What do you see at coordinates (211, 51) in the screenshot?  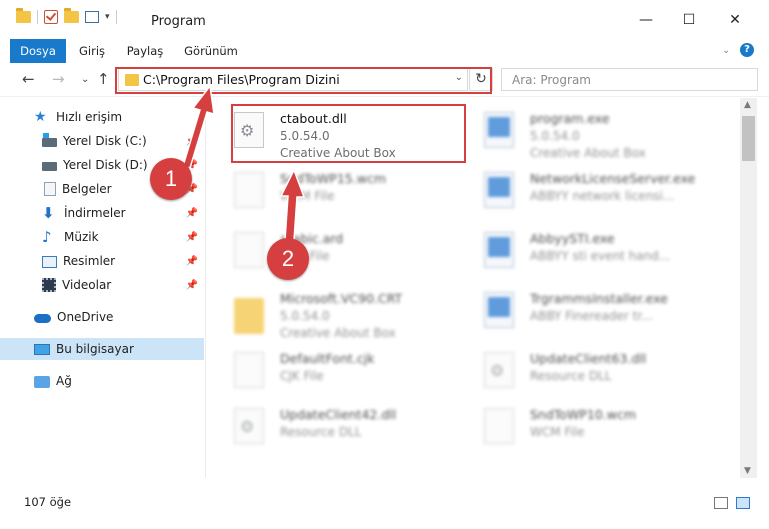 I see `tab-view: Görünüm` at bounding box center [211, 51].